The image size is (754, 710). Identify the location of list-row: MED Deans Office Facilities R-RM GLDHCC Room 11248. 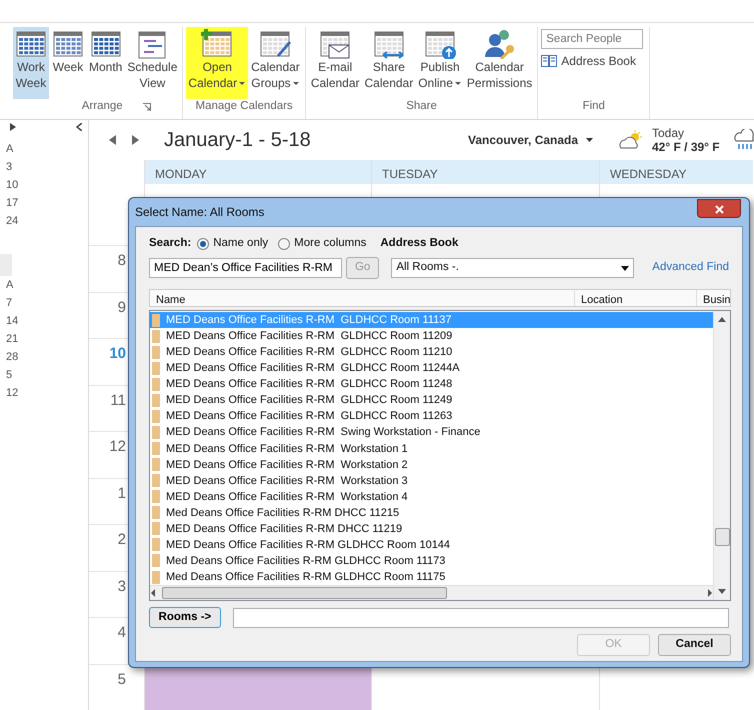
(431, 384).